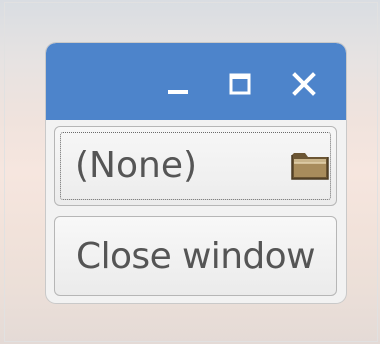 The height and width of the screenshot is (344, 380). I want to click on maximize-button, so click(240, 84).